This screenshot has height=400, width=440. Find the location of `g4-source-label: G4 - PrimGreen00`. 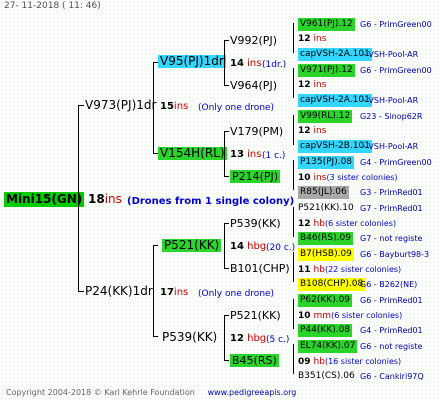

g4-source-label: G4 - PrimGreen00 is located at coordinates (396, 162).